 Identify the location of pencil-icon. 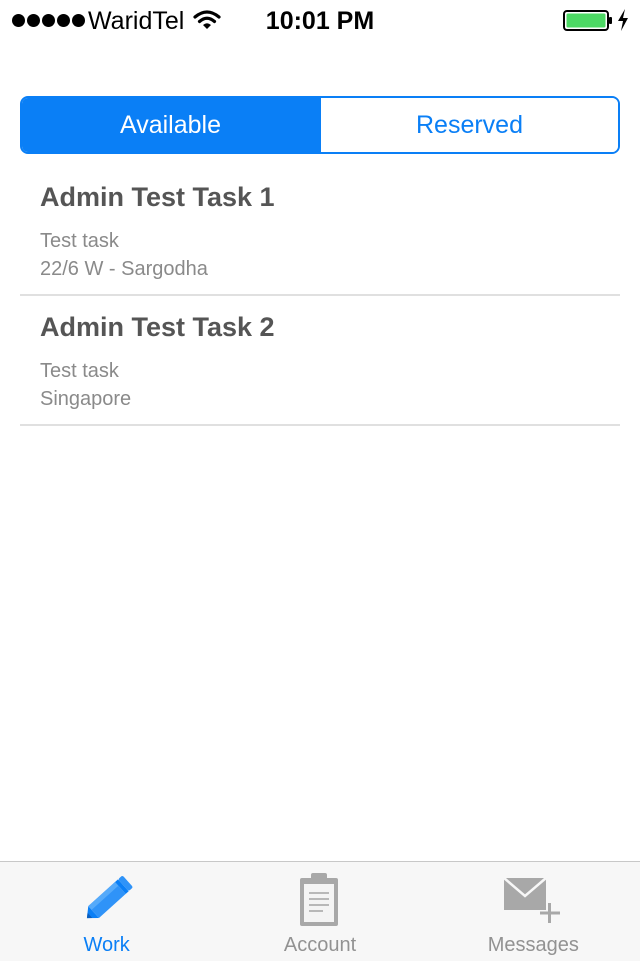
(106, 900).